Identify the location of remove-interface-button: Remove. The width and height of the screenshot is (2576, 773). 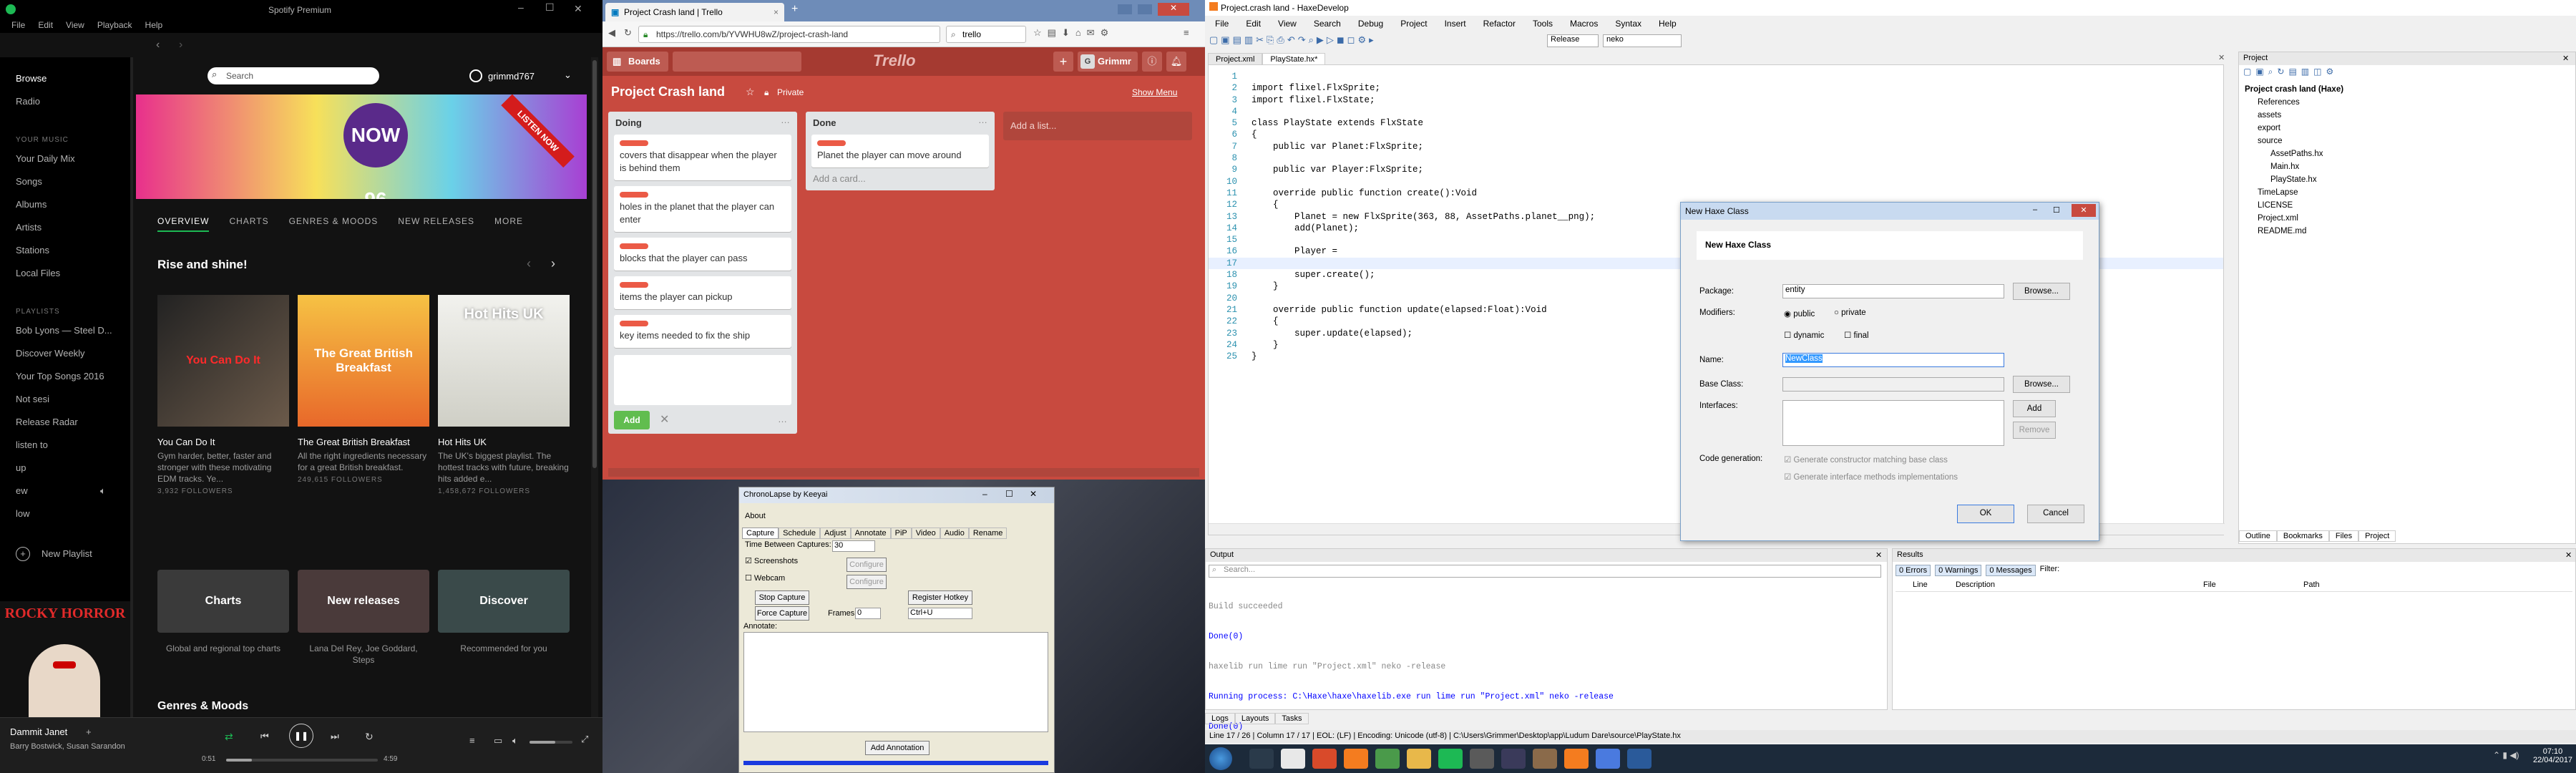
(2034, 430).